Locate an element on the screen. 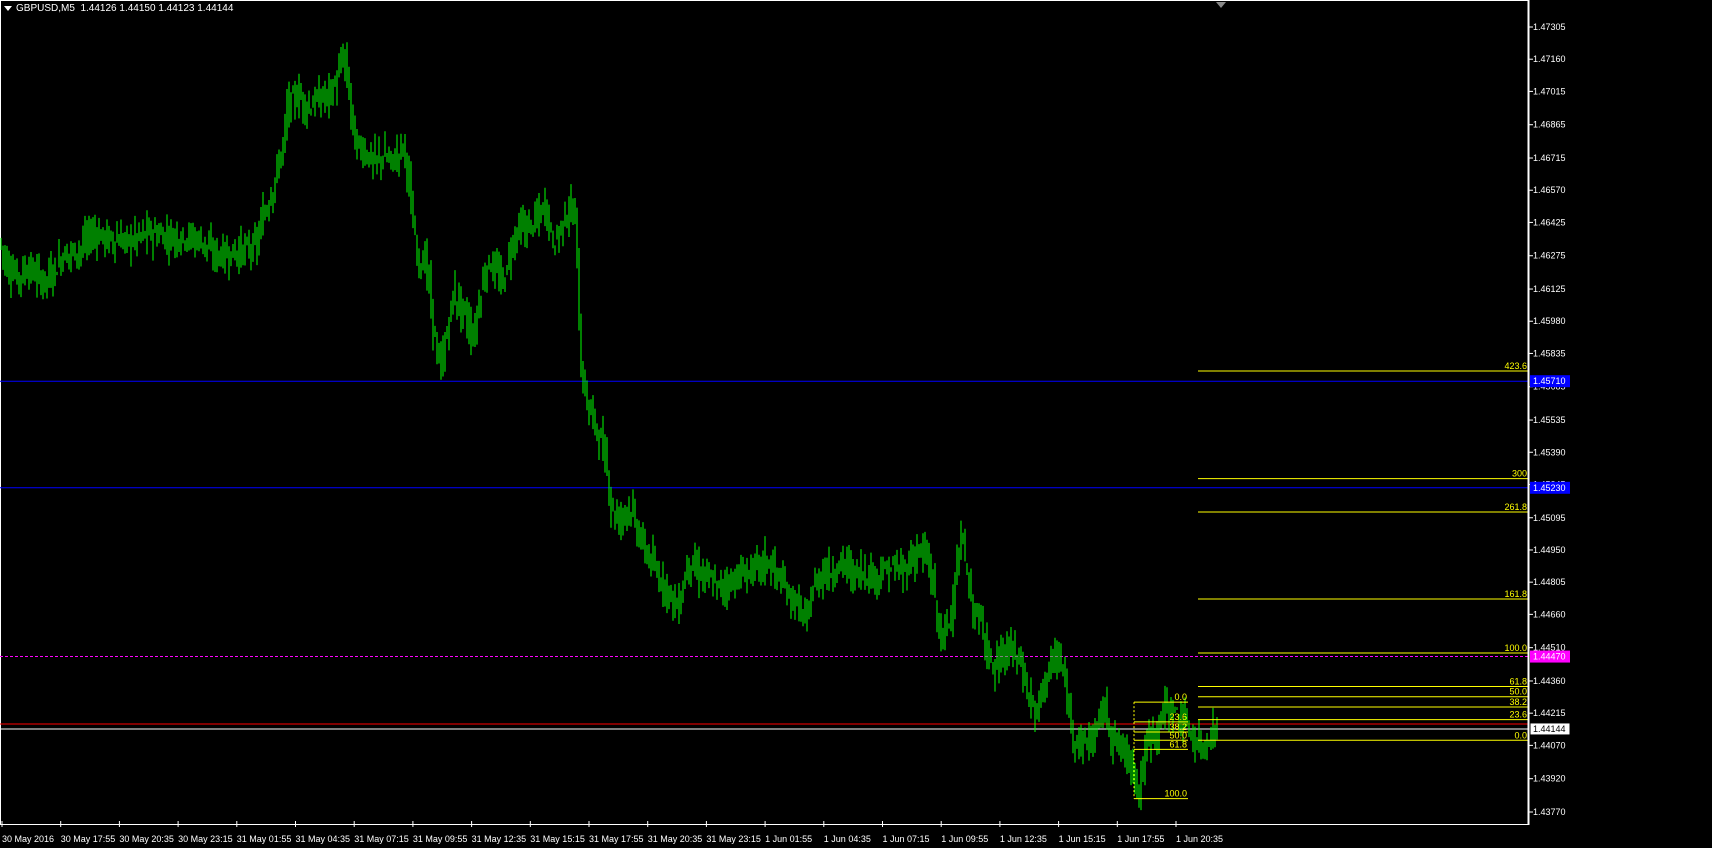 The image size is (1712, 848). time-tick-label: 31 May 17:55 is located at coordinates (616, 839).